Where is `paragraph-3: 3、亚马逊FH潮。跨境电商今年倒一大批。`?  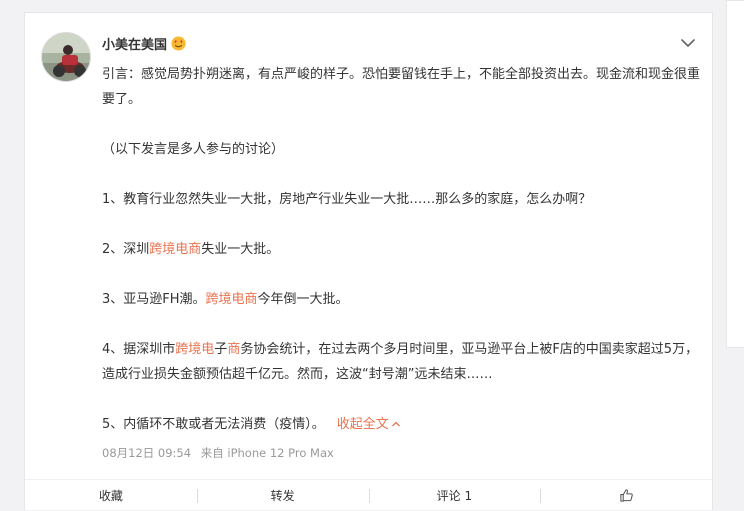
paragraph-3: 3、亚马逊FH潮。跨境电商今年倒一大批。 is located at coordinates (402, 299).